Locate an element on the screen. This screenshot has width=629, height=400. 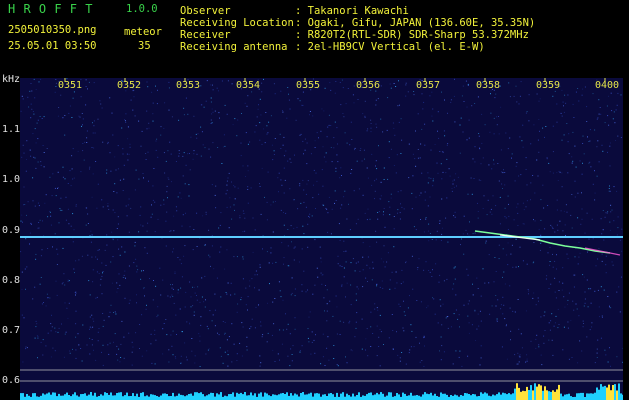
y-axis-unit: kHz is located at coordinates (11, 79).